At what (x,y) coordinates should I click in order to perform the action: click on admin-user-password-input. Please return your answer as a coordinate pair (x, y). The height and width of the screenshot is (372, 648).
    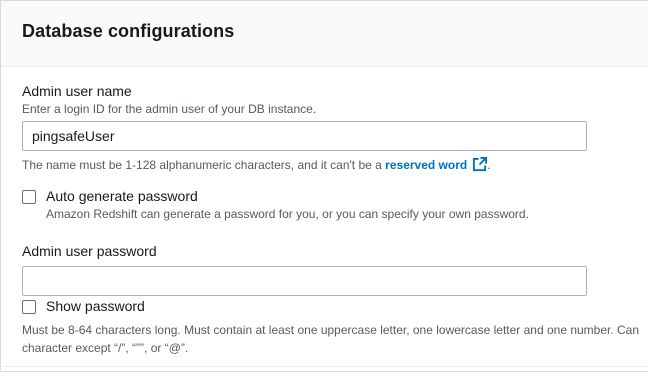
    Looking at the image, I should click on (304, 281).